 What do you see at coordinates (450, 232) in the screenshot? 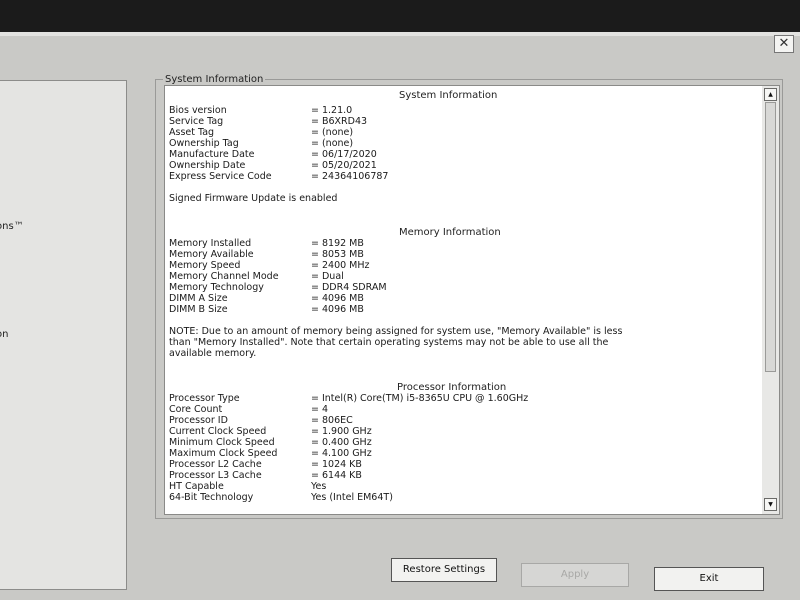
I see `memory-info-heading: Memory Information` at bounding box center [450, 232].